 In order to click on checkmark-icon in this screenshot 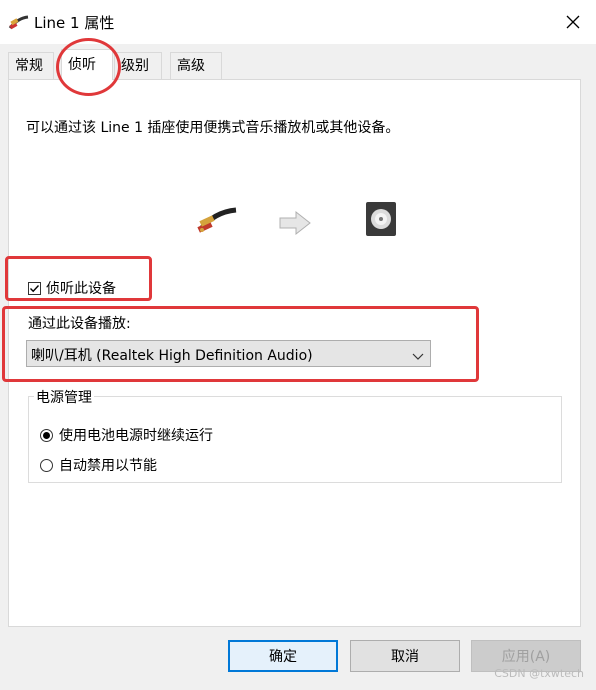, I will do `click(35, 288)`.